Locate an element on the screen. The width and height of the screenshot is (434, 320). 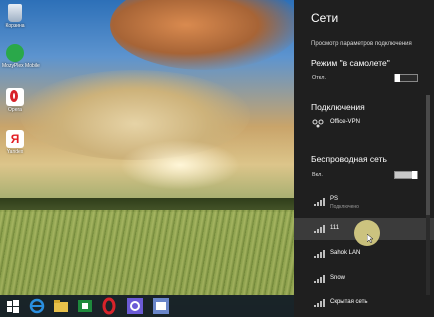
desktop-icon-label: Yandex is located at coordinates (15, 152).